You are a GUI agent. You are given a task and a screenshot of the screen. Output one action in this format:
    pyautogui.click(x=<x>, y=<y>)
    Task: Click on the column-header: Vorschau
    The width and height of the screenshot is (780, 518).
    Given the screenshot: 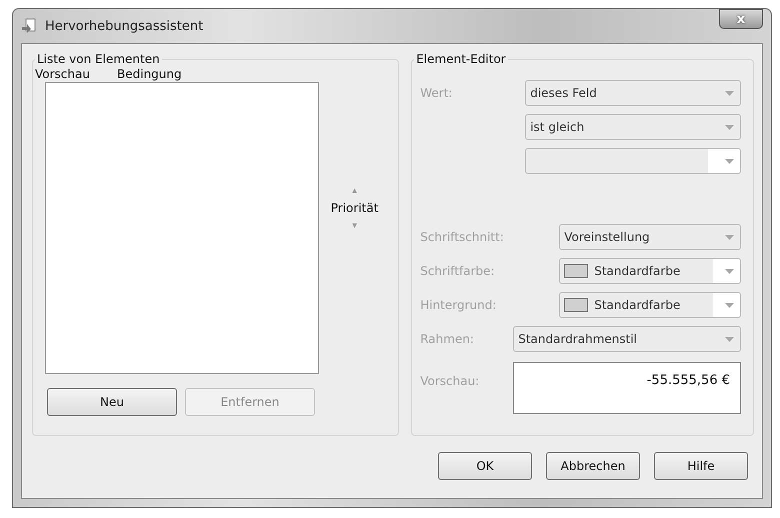 What is the action you would take?
    pyautogui.click(x=63, y=74)
    